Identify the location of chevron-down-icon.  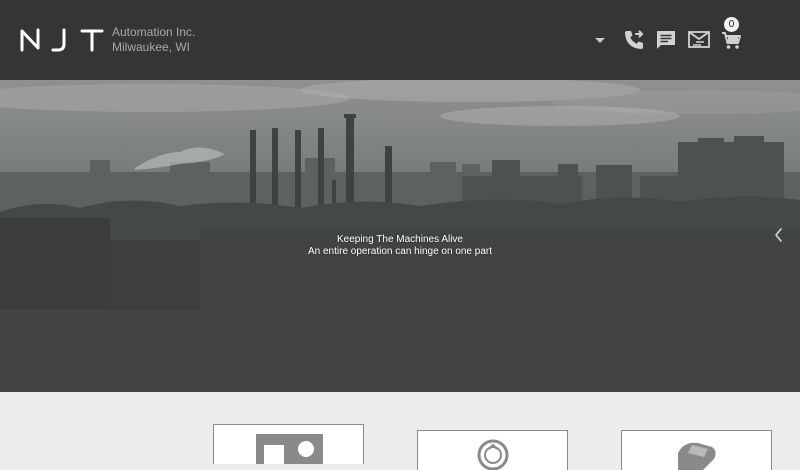
(600, 40).